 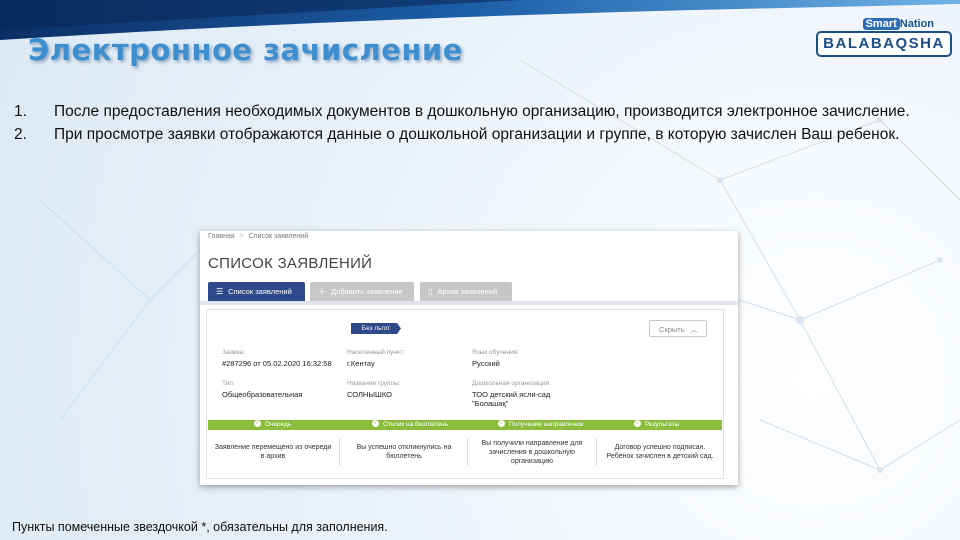 I want to click on list-icon: ☰, so click(x=220, y=291).